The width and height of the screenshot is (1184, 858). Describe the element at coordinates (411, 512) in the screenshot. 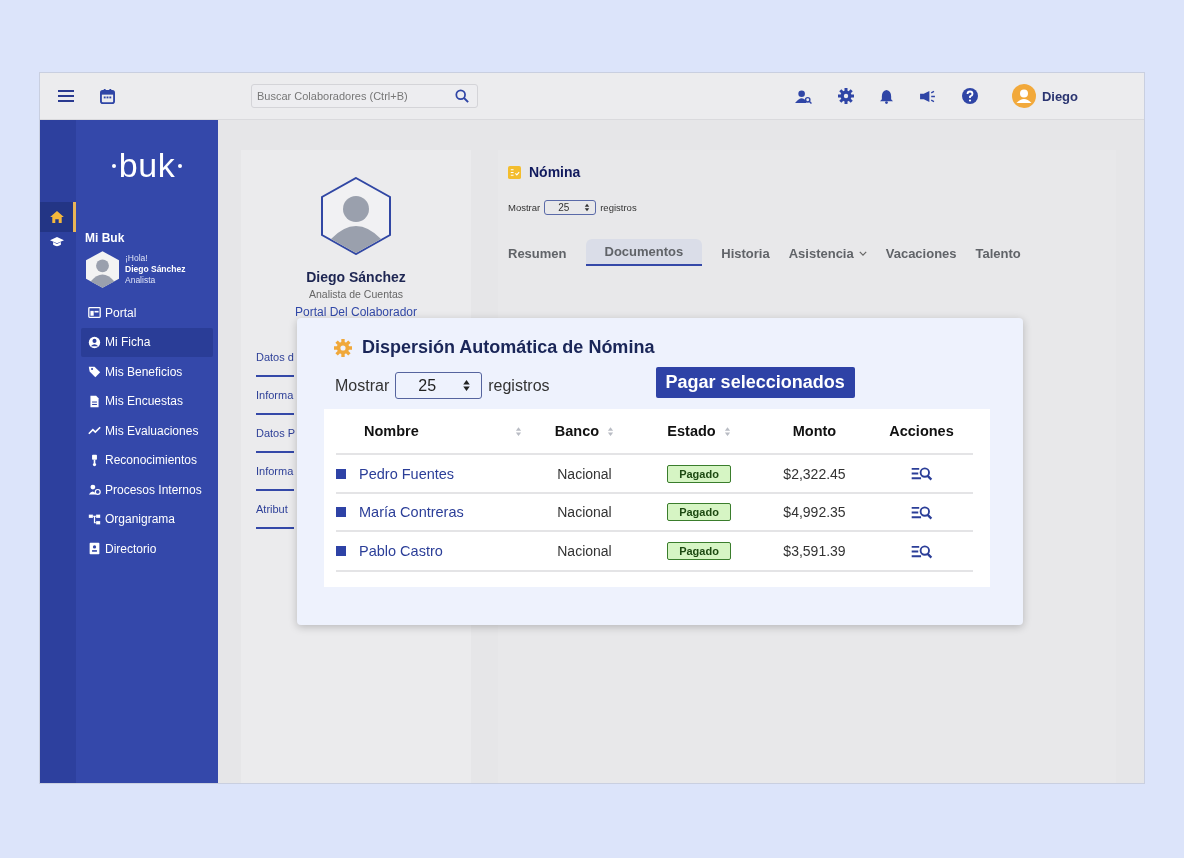

I see `employee-link: María Contreras` at that location.